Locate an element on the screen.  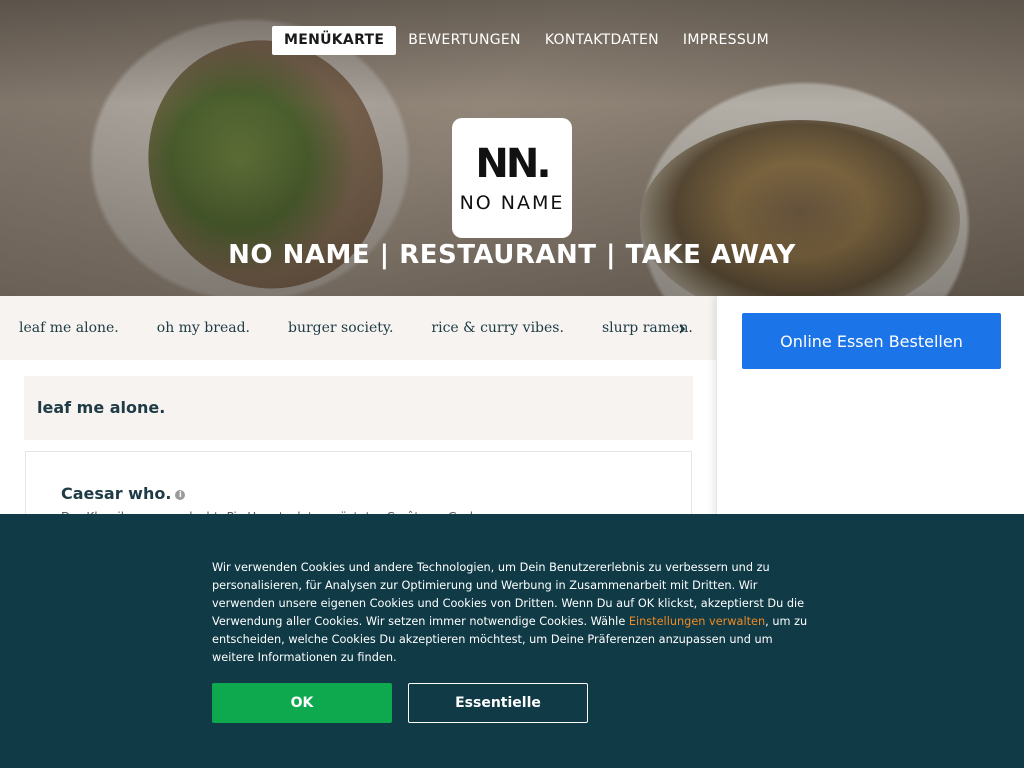
category-oh-my-bread: oh my bread. is located at coordinates (203, 328).